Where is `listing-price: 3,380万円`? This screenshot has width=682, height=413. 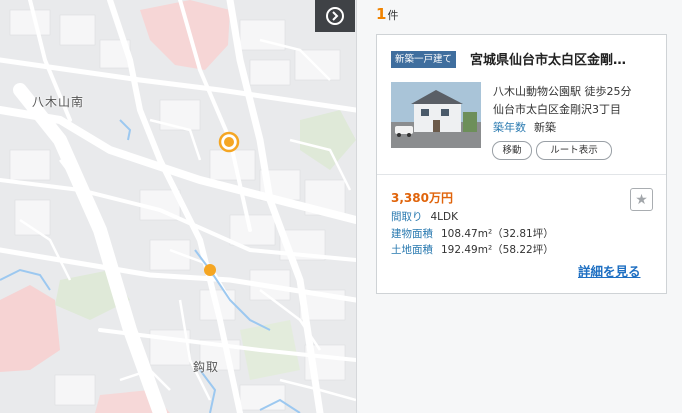
listing-price: 3,380万円 is located at coordinates (422, 198).